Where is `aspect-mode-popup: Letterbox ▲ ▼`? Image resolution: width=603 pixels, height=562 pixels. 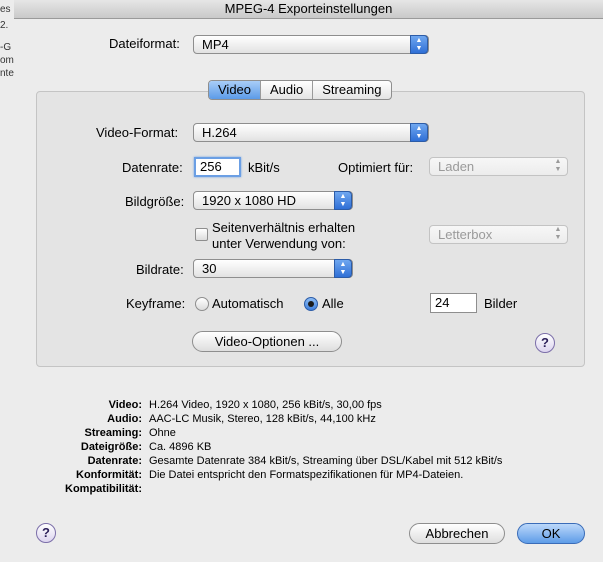 aspect-mode-popup: Letterbox ▲ ▼ is located at coordinates (498, 234).